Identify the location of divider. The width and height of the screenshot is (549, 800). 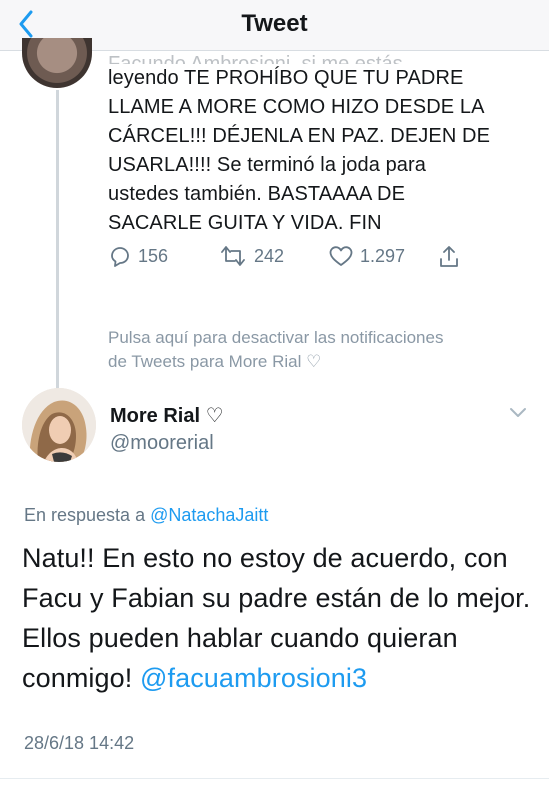
(274, 778).